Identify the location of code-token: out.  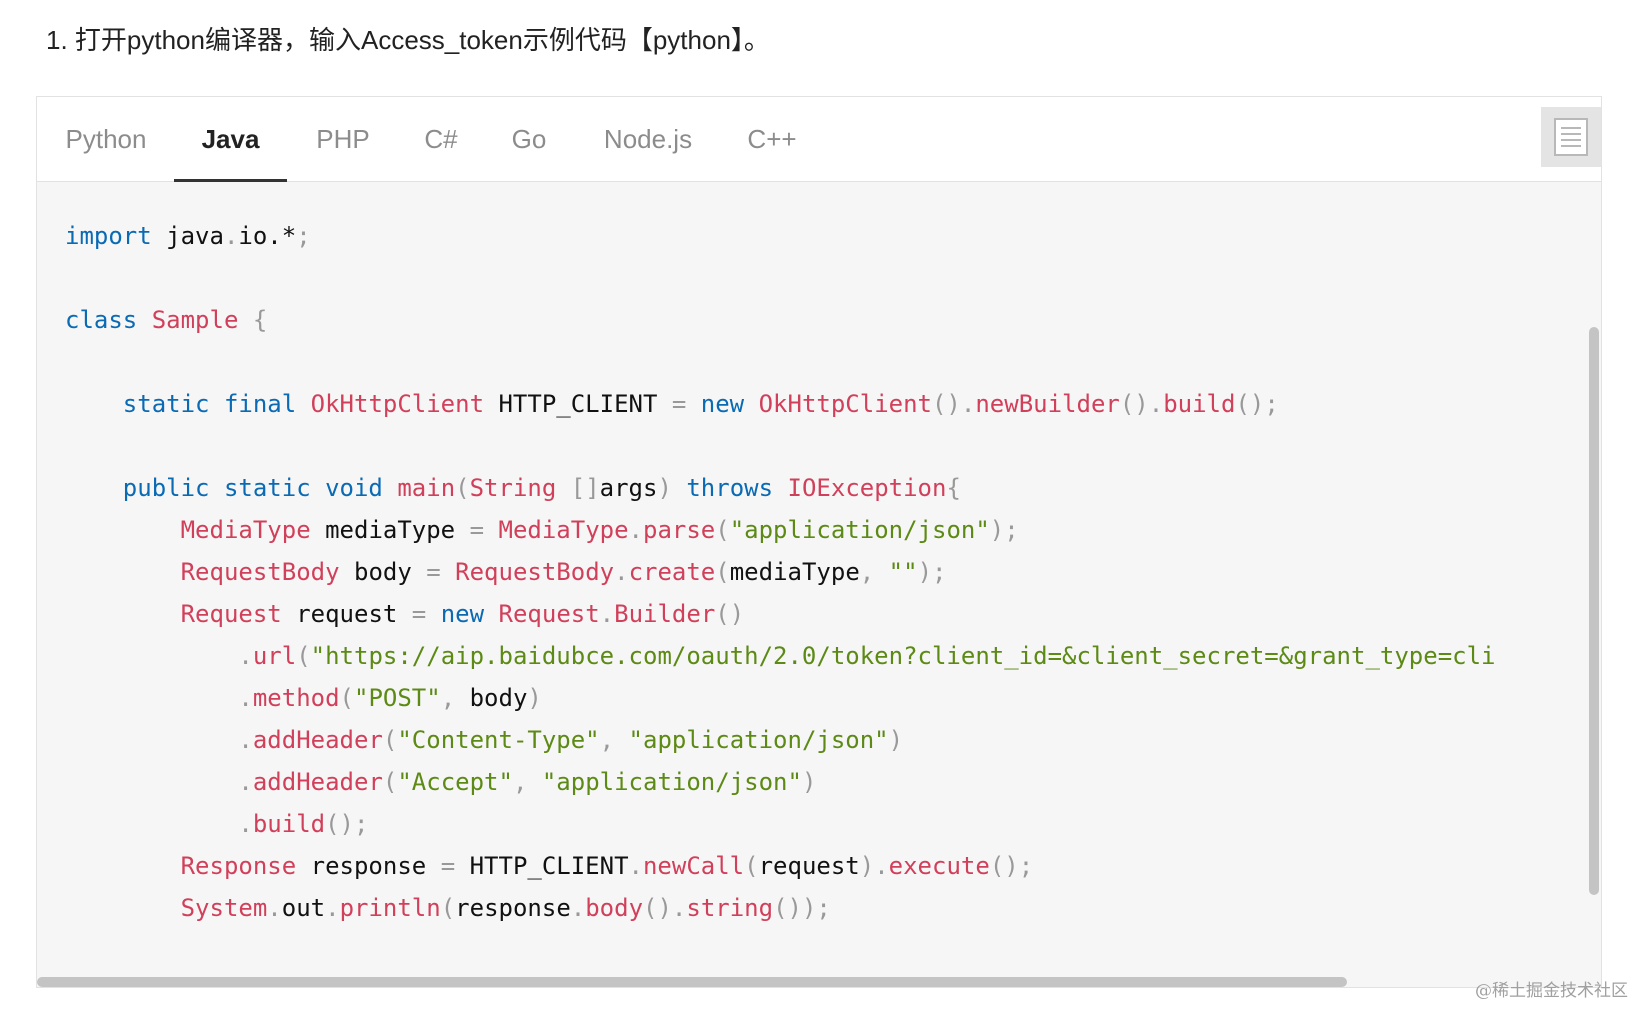
(303, 908).